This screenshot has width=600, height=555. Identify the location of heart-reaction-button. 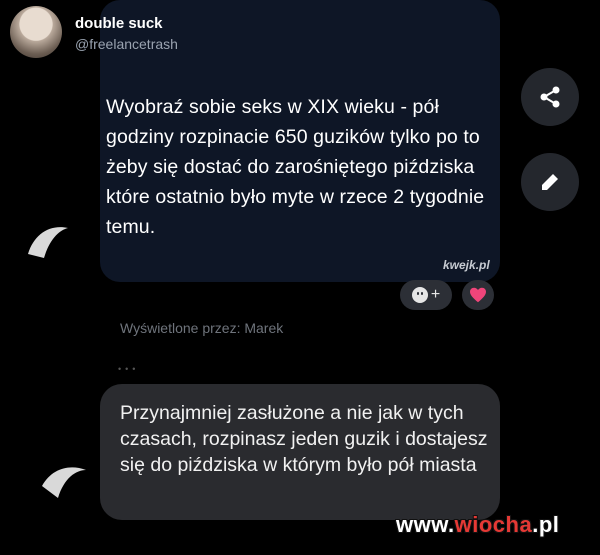
(478, 295).